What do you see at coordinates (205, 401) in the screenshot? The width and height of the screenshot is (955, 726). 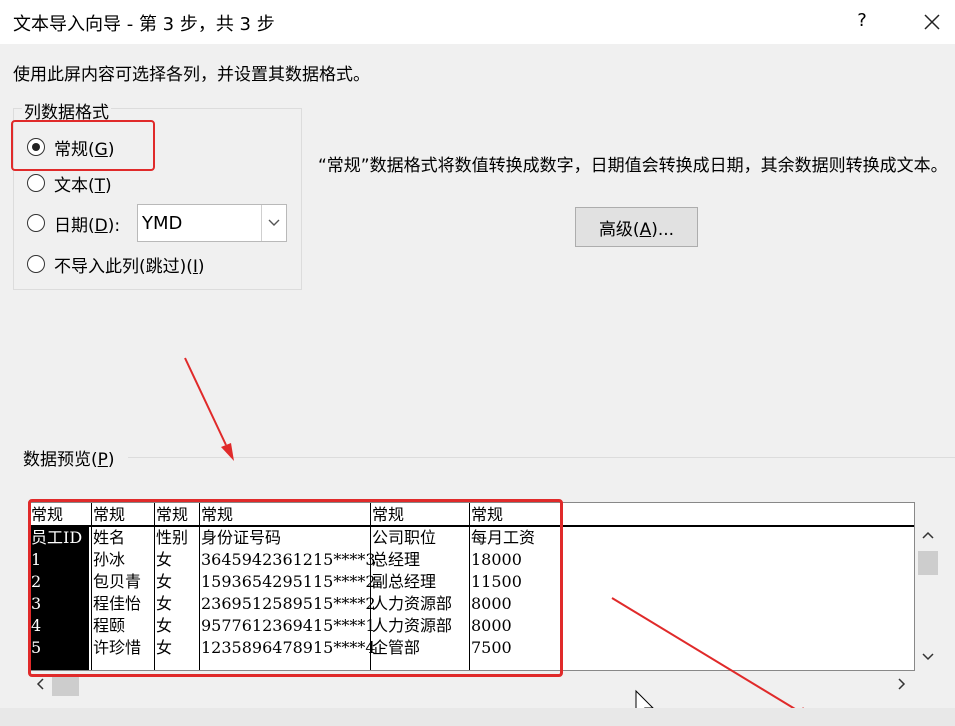 I see `annotation-arrow` at bounding box center [205, 401].